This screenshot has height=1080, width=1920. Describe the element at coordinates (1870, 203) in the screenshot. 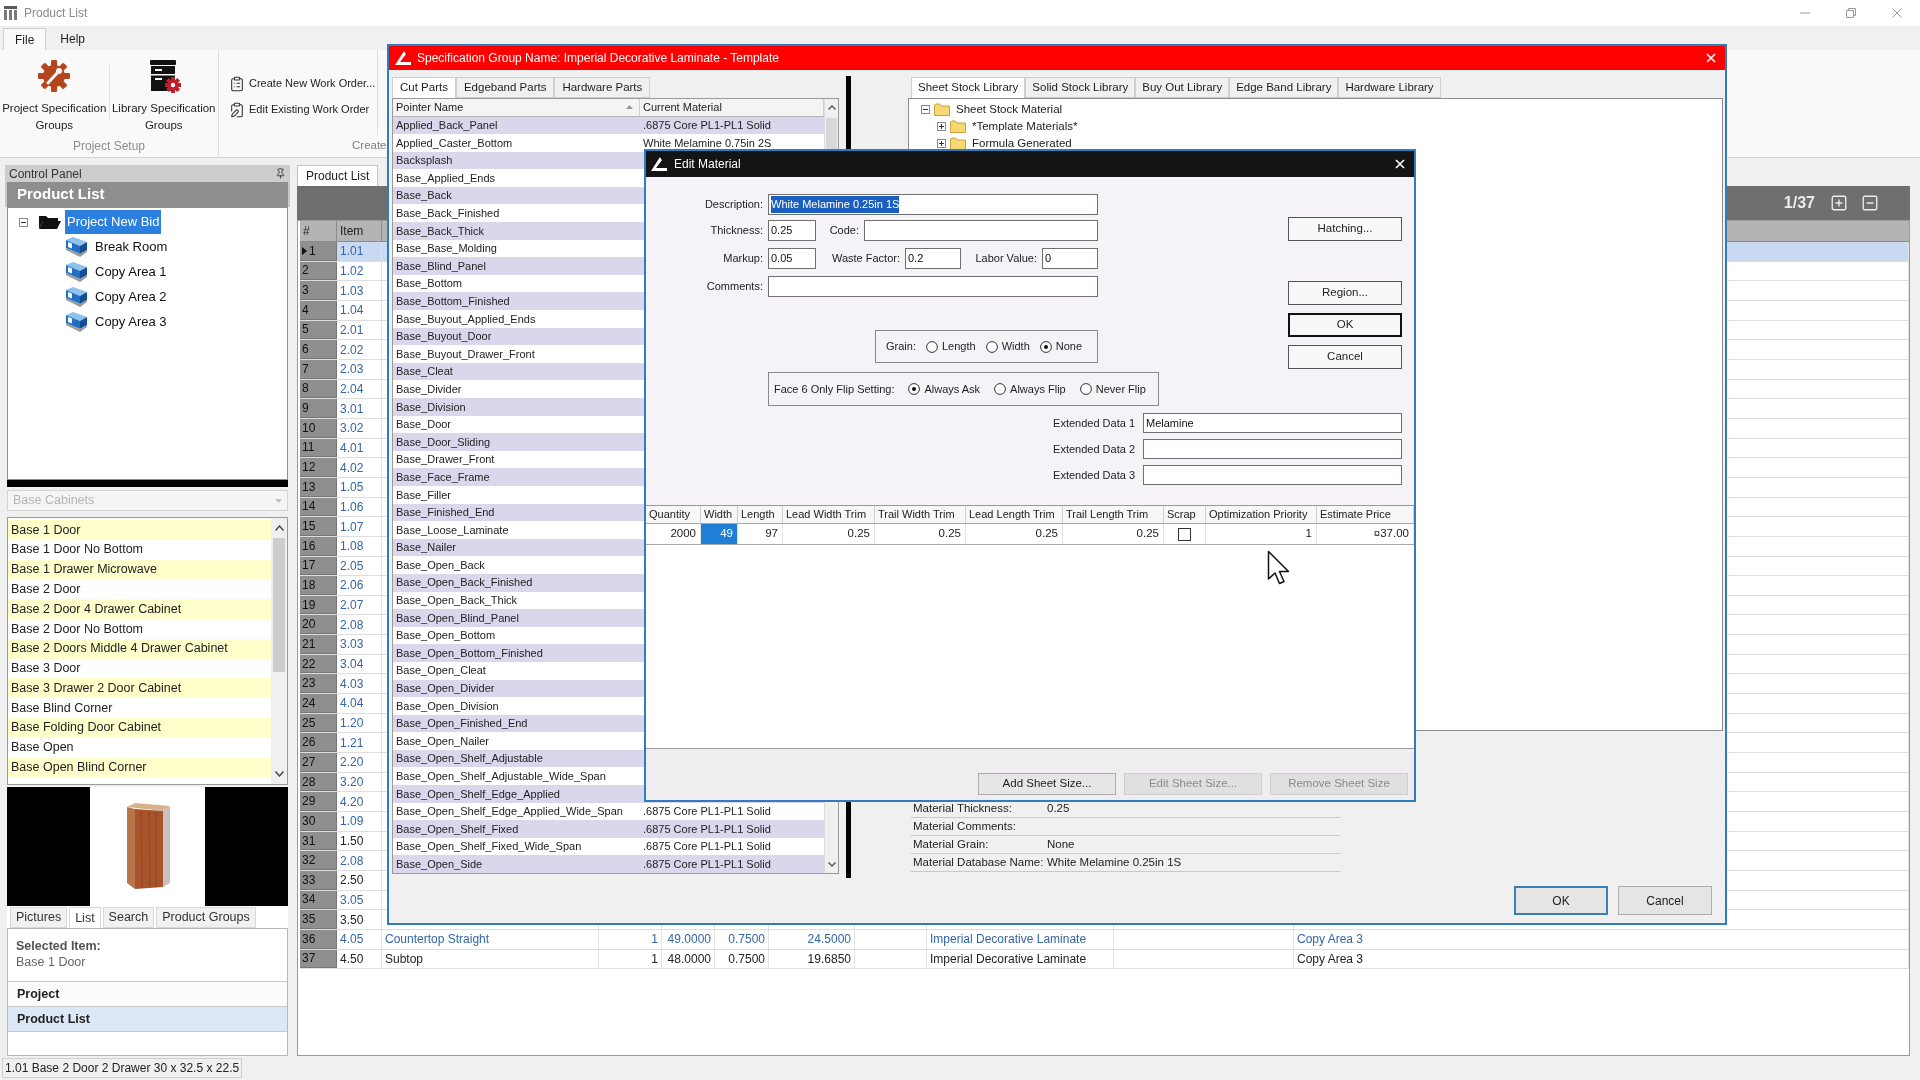

I see `remove-icon` at that location.